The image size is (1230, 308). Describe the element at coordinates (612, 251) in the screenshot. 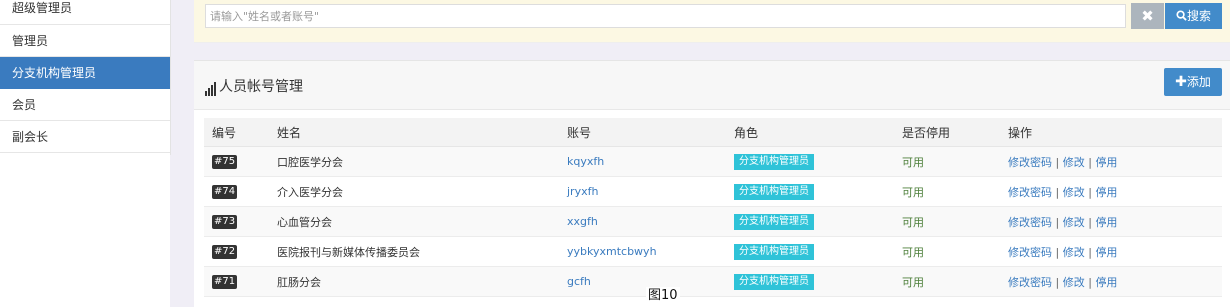

I see `account-link: yybkyxmtcbwyh` at that location.